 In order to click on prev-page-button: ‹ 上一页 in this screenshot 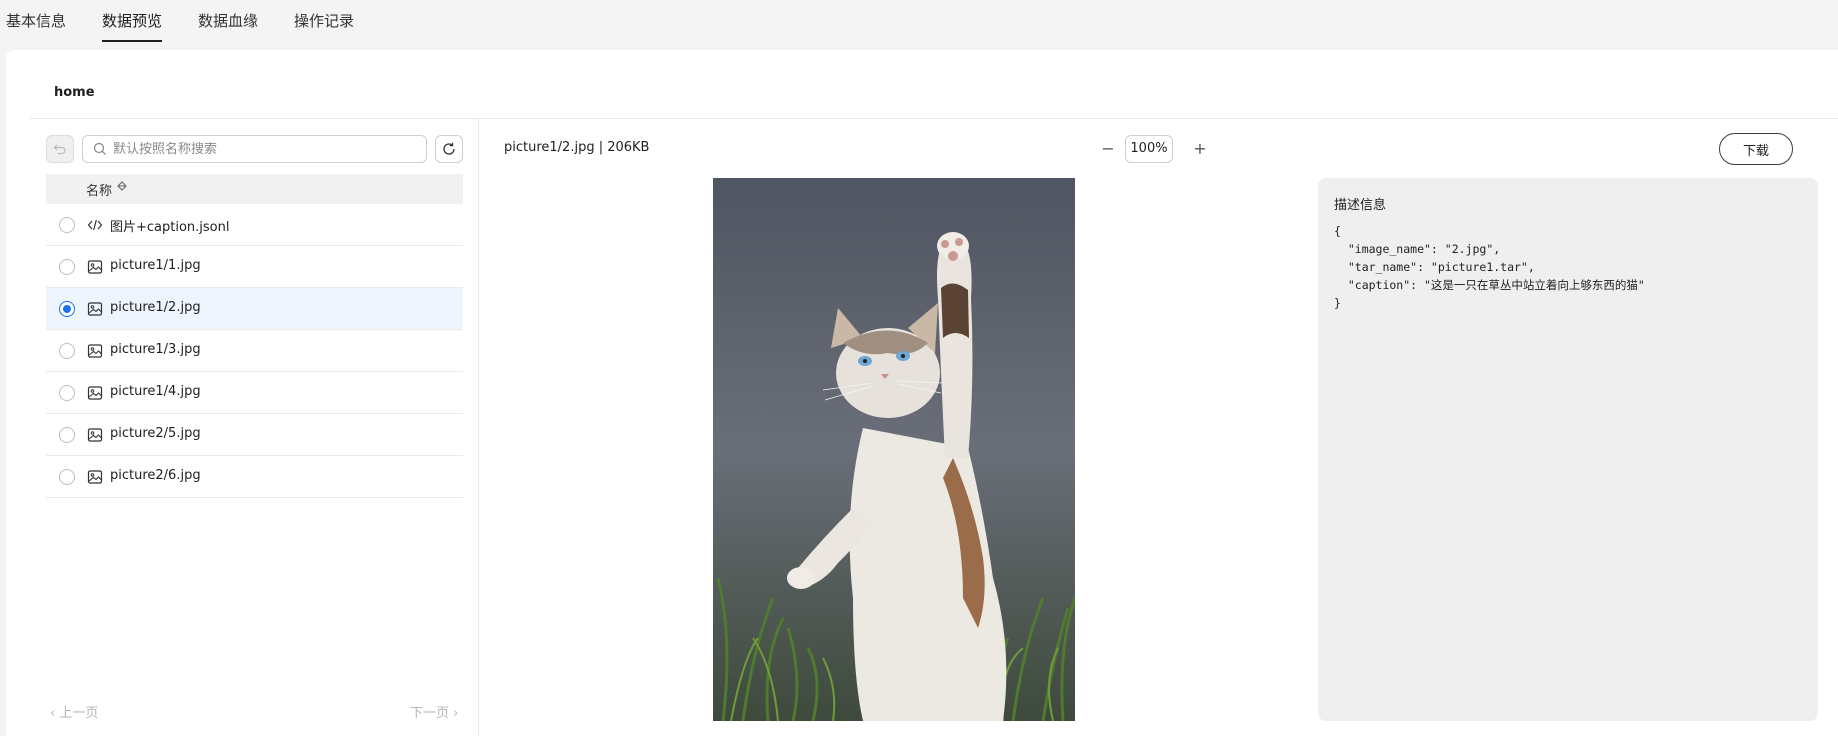, I will do `click(74, 711)`.